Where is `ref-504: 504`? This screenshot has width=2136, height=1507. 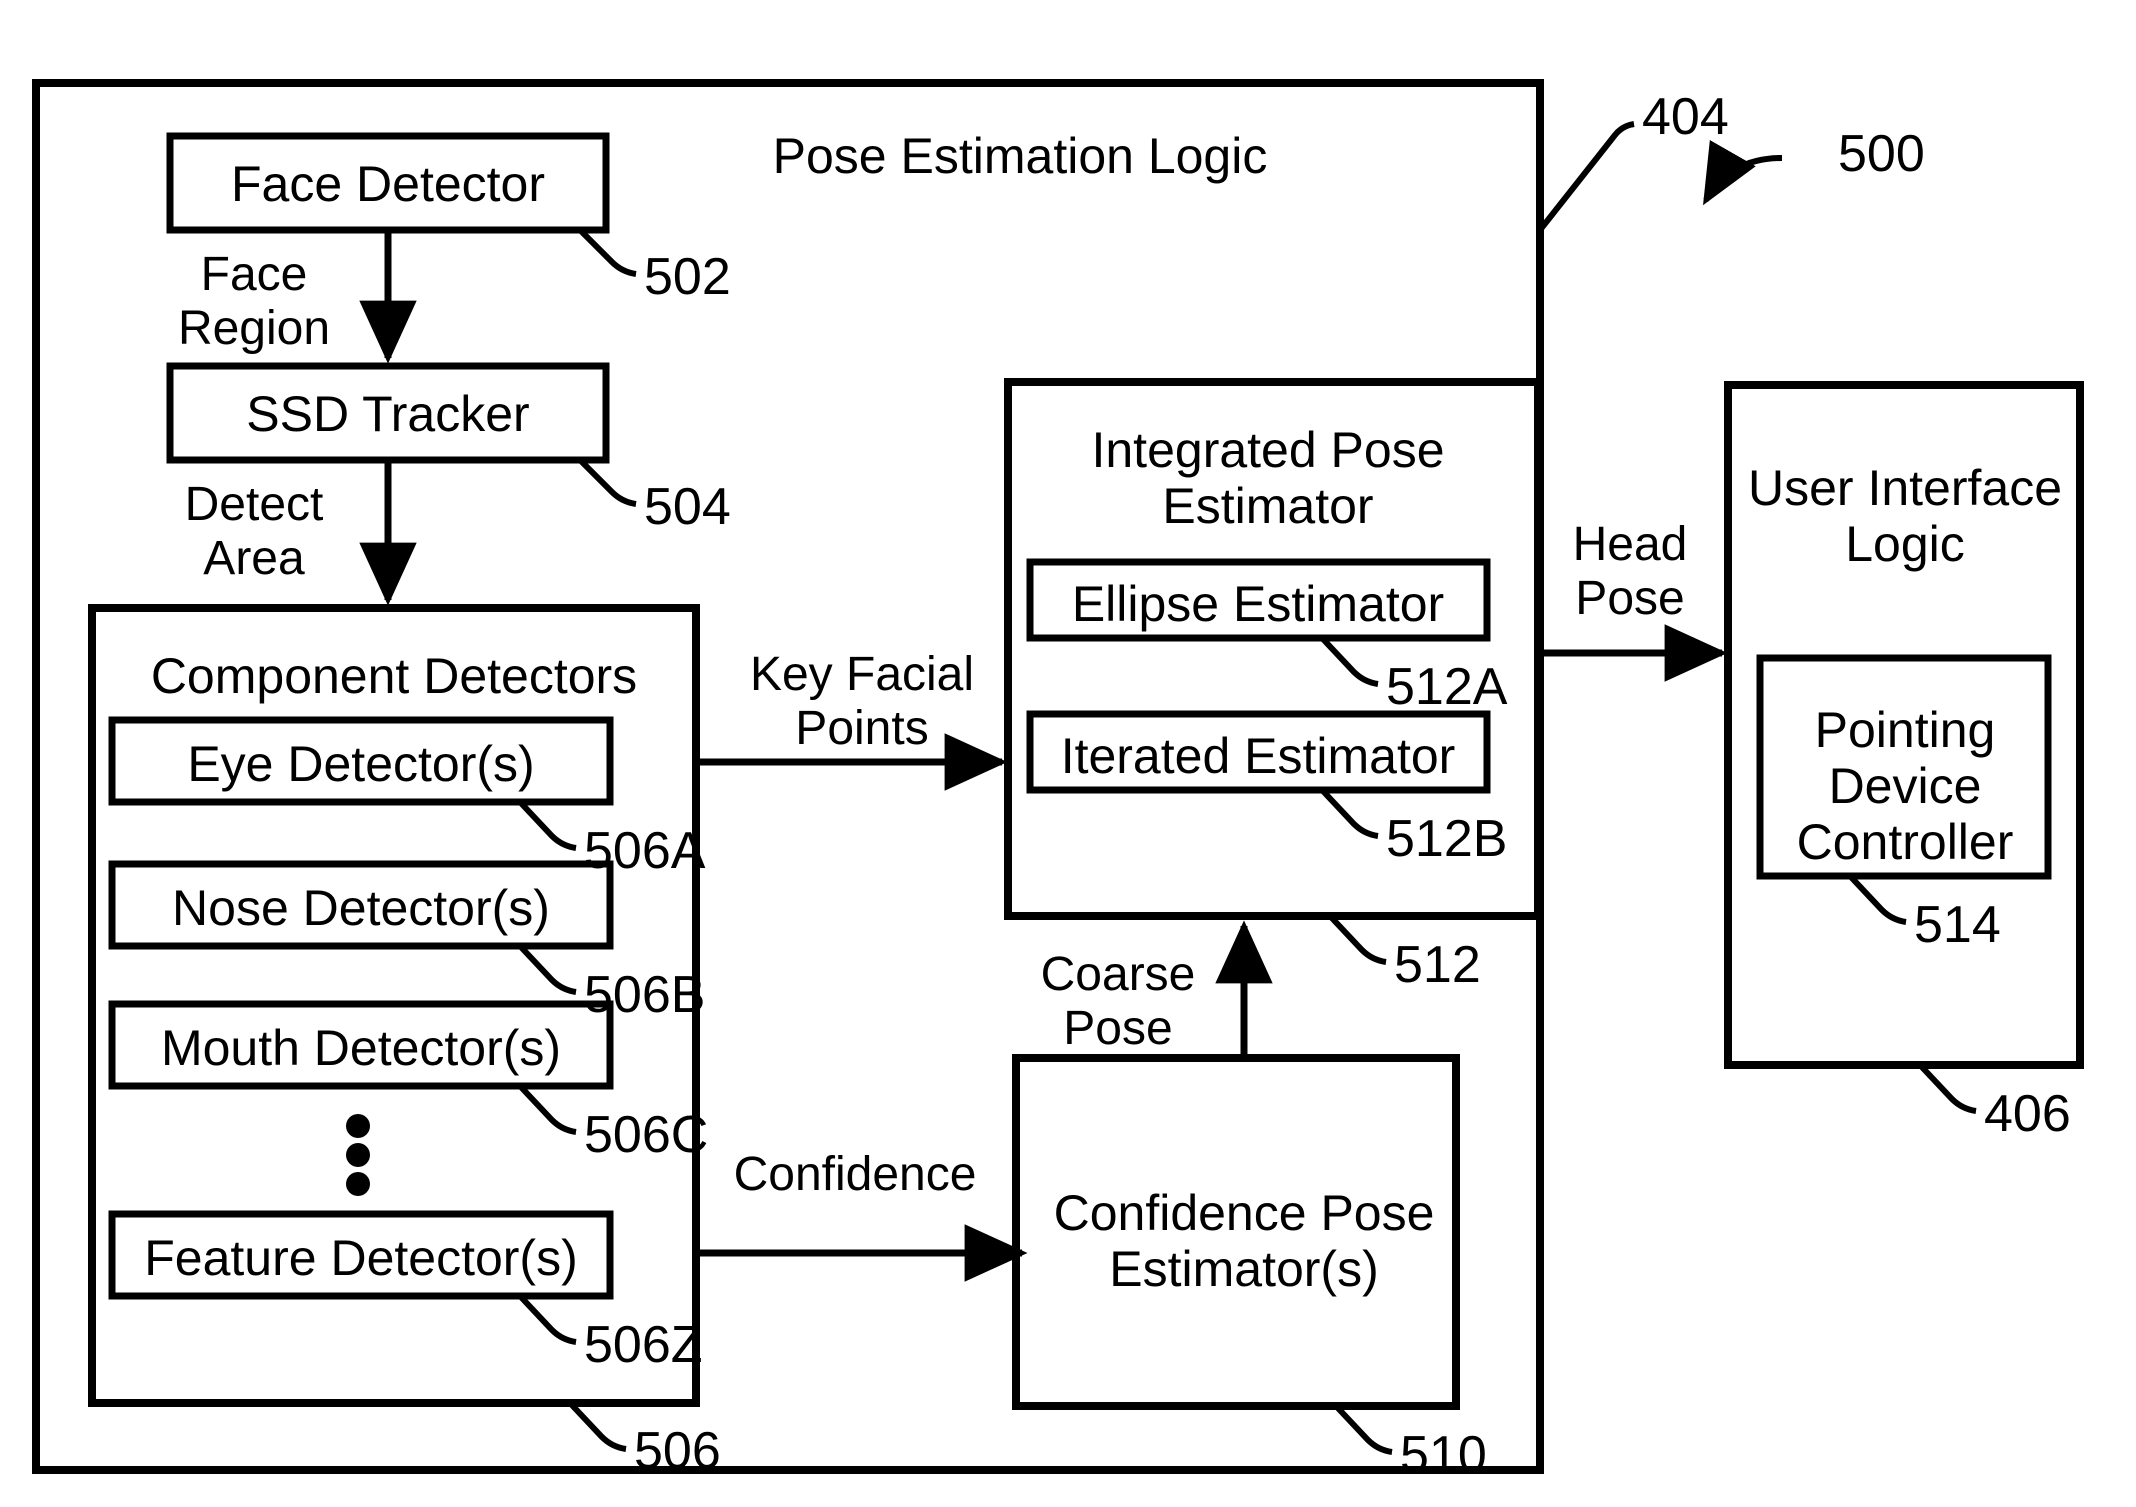
ref-504: 504 is located at coordinates (687, 507).